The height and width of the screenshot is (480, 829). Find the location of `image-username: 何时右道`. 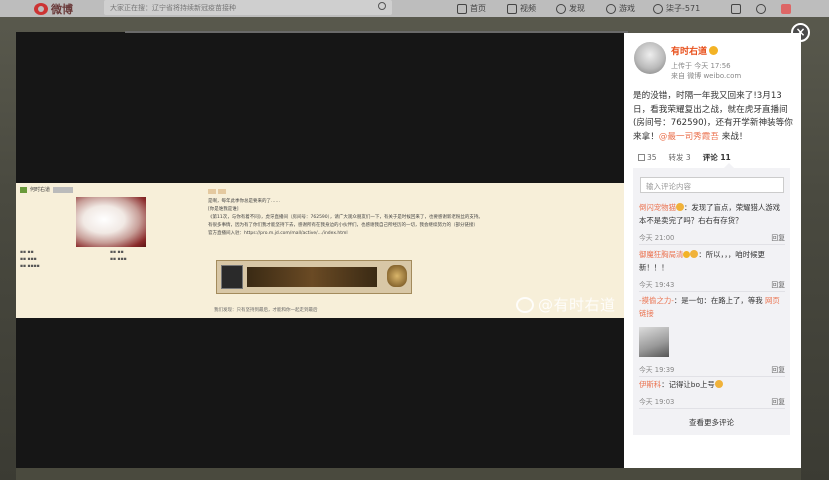

image-username: 何时右道 is located at coordinates (40, 190).